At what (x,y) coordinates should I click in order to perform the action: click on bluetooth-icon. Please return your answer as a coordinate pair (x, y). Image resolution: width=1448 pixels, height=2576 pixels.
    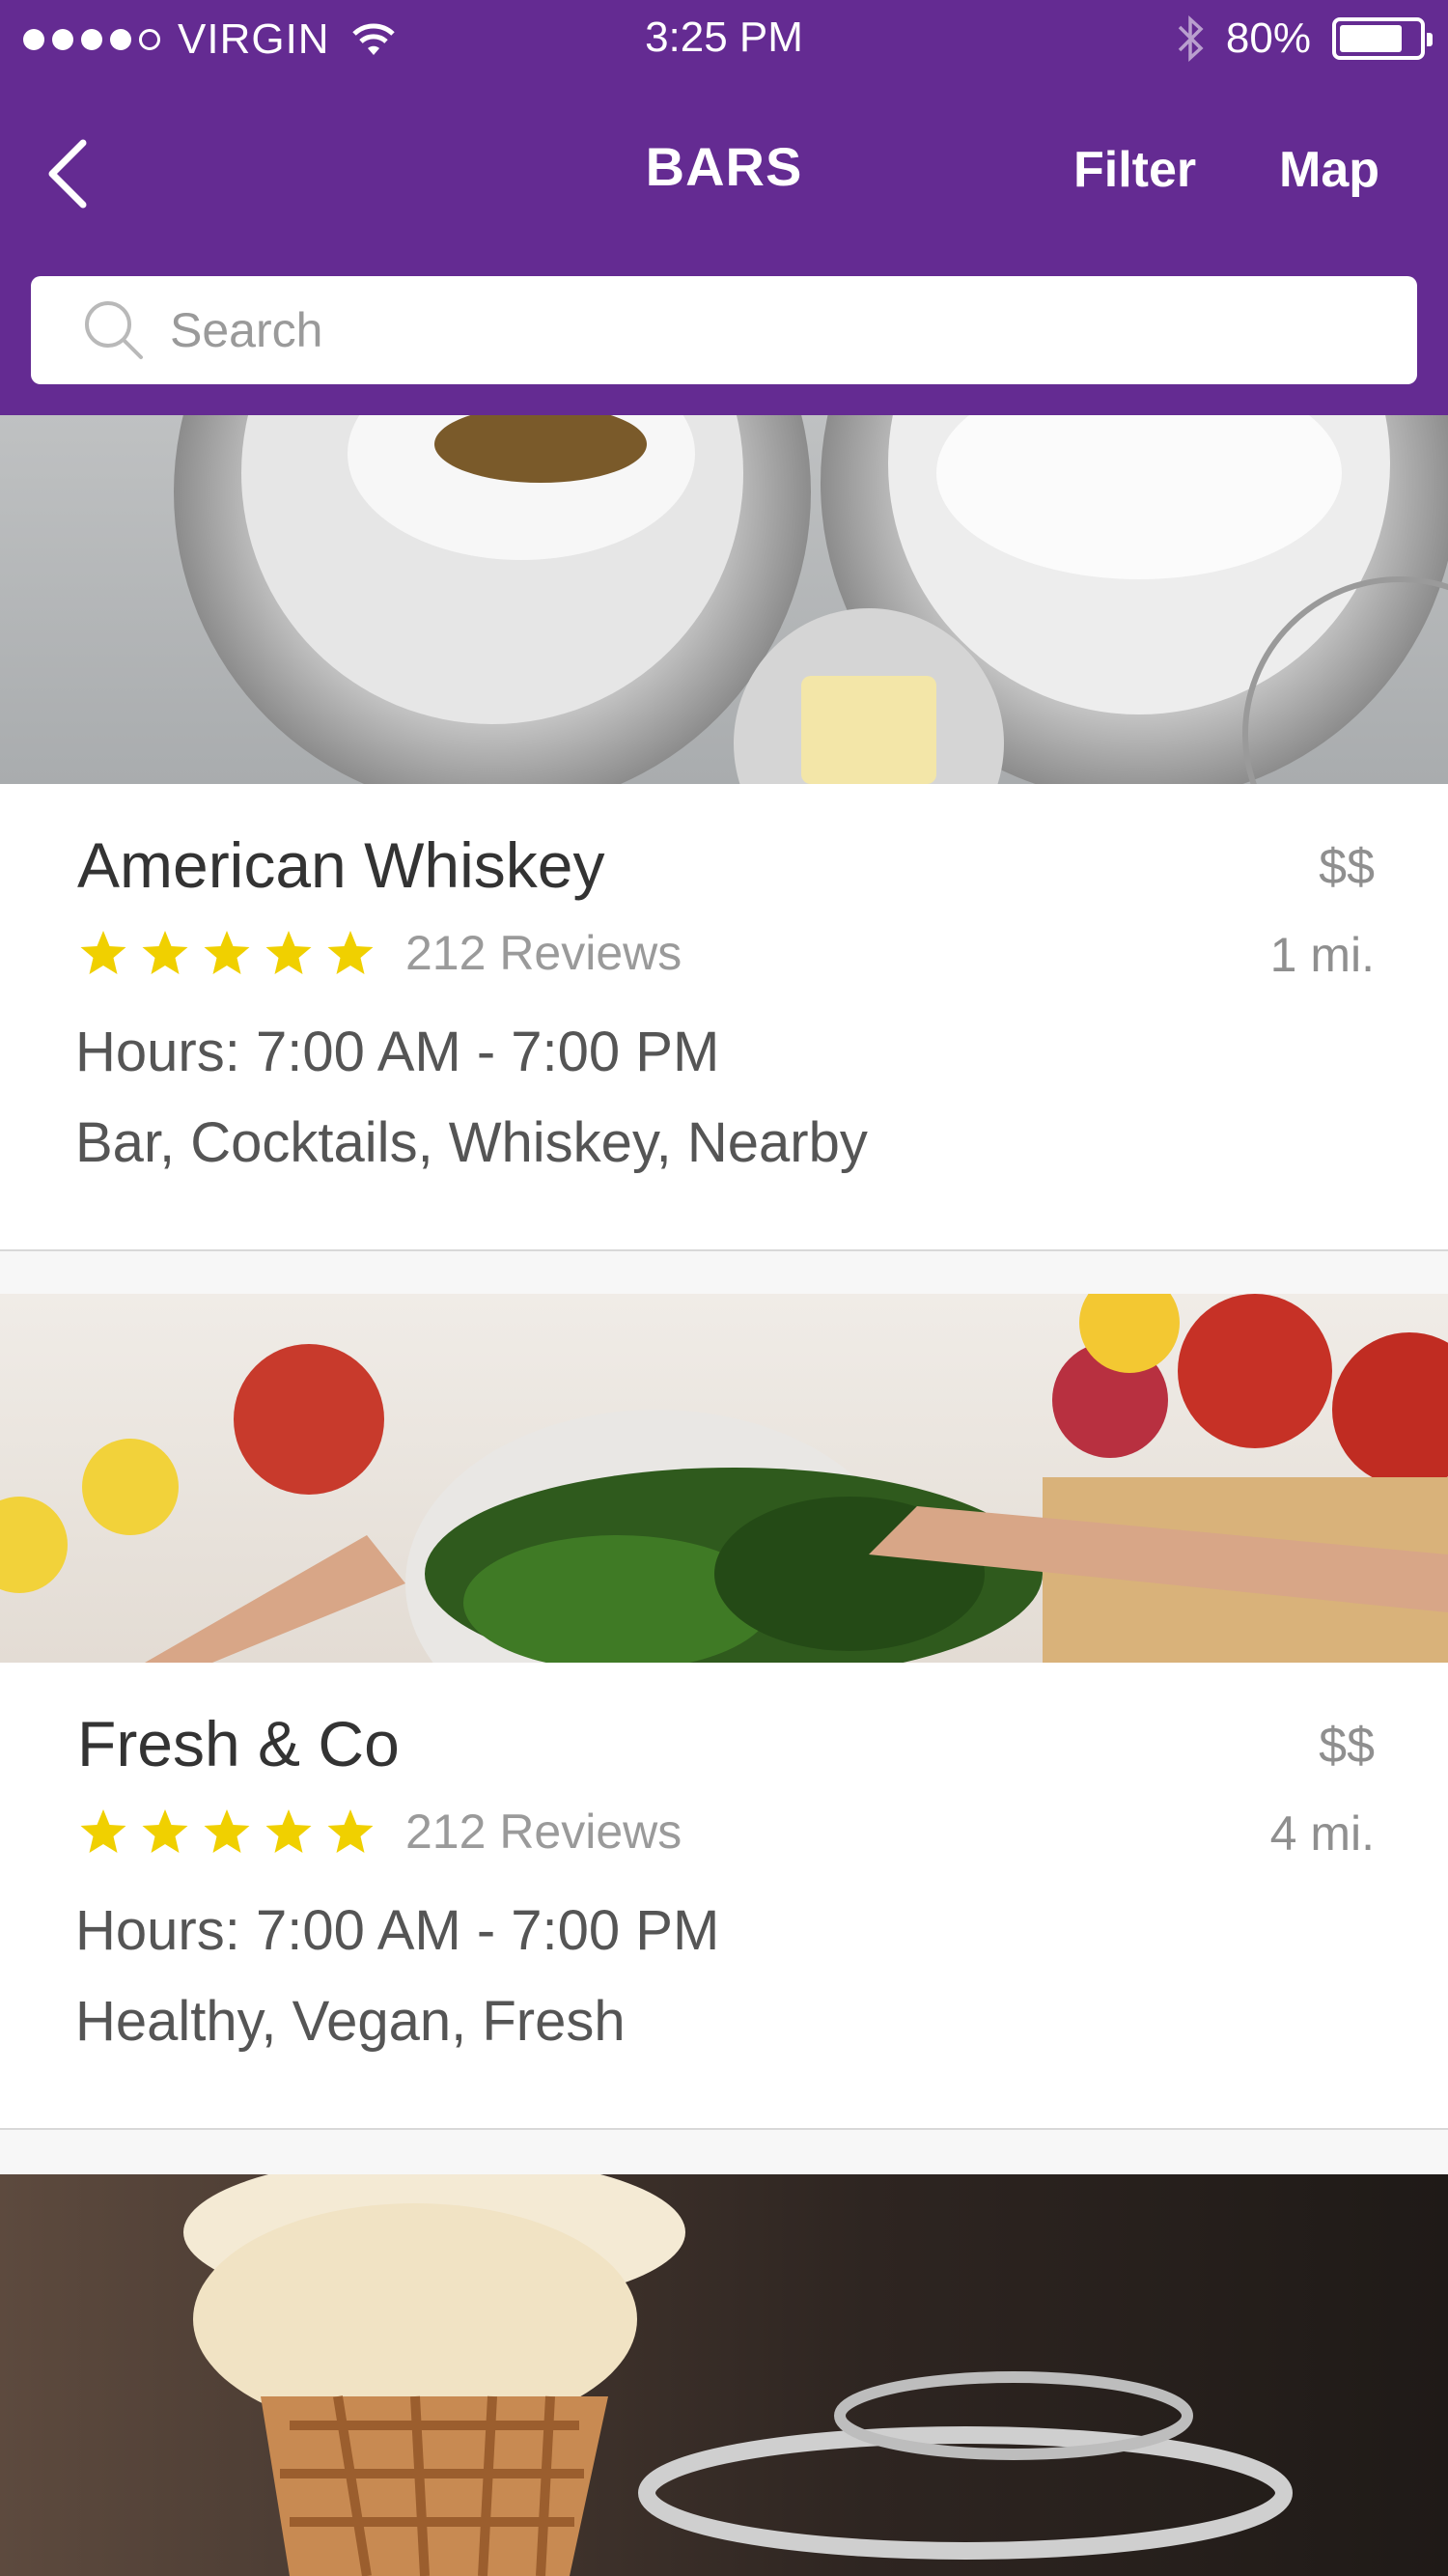
    Looking at the image, I should click on (1191, 39).